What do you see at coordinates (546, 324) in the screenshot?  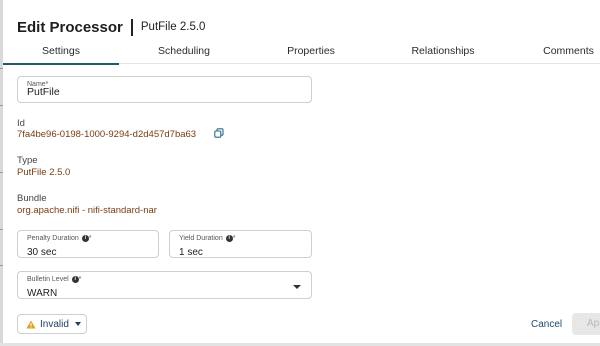 I see `cancel-button: Cancel` at bounding box center [546, 324].